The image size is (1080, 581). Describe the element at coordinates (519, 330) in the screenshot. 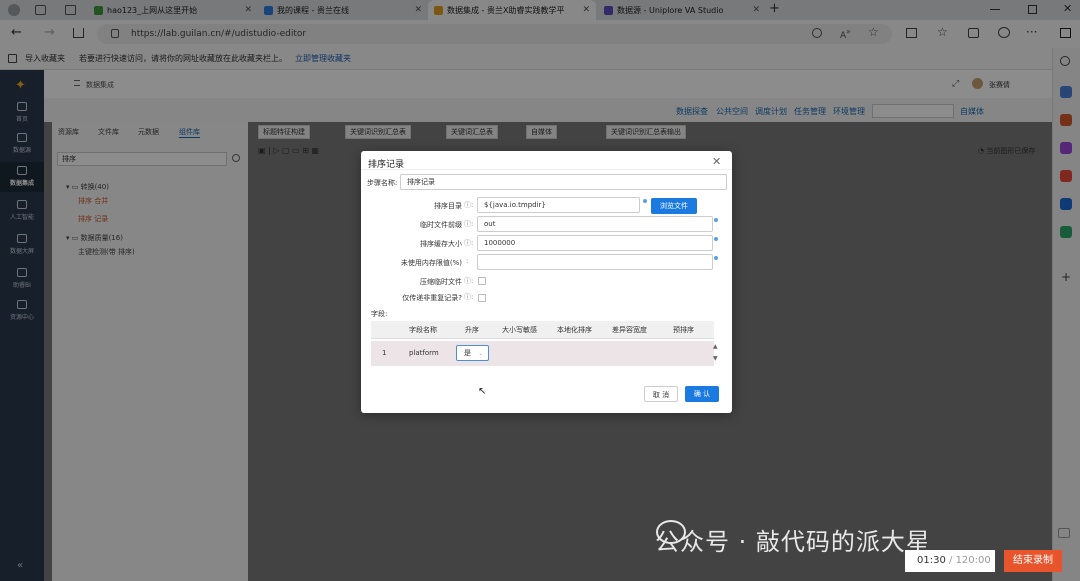

I see `col-case-sensitive: 大小写敏感` at that location.